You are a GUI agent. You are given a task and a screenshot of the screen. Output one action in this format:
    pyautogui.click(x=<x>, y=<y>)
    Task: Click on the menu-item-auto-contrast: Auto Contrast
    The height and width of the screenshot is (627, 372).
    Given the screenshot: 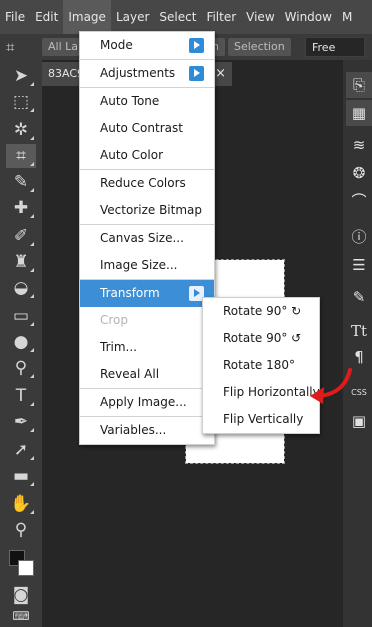 What is the action you would take?
    pyautogui.click(x=147, y=128)
    